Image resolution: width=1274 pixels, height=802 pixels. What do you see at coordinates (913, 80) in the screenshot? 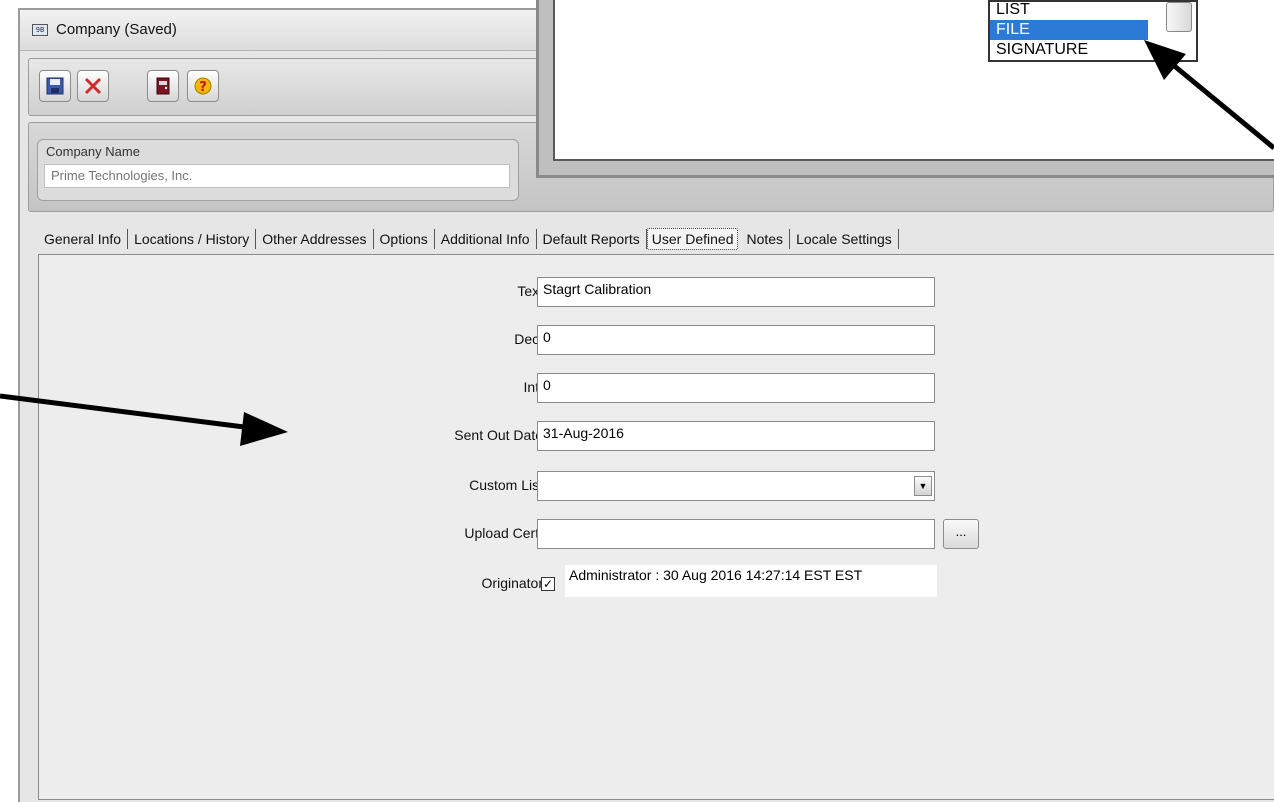
I see `overlay-content: LIST FILE SIGNATURE` at bounding box center [913, 80].